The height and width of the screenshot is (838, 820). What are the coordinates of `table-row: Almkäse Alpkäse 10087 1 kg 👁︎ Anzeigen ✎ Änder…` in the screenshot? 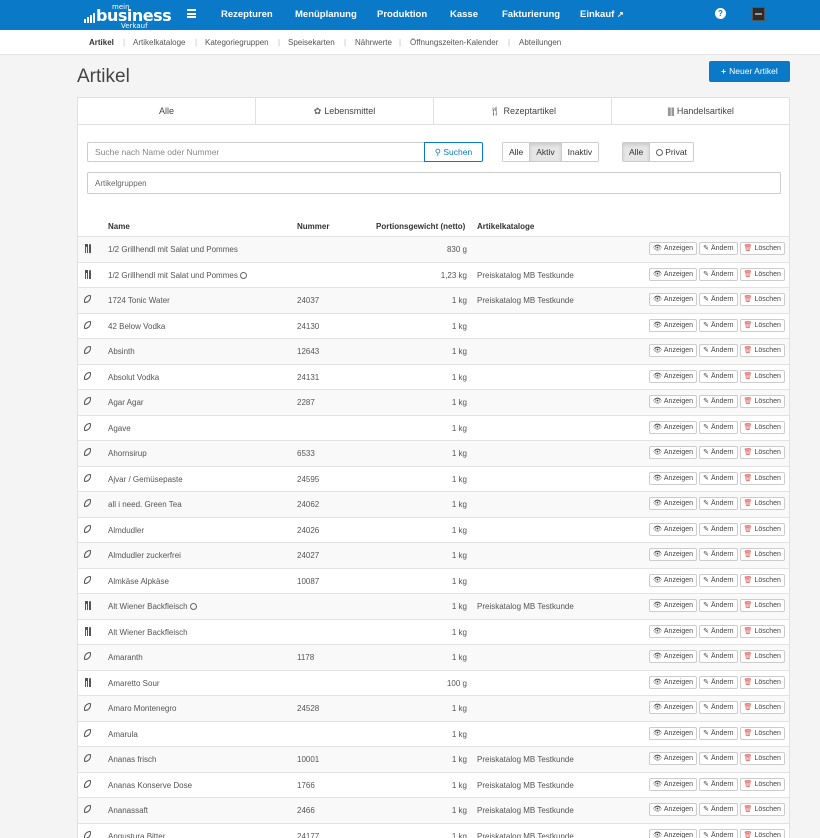 It's located at (433, 580).